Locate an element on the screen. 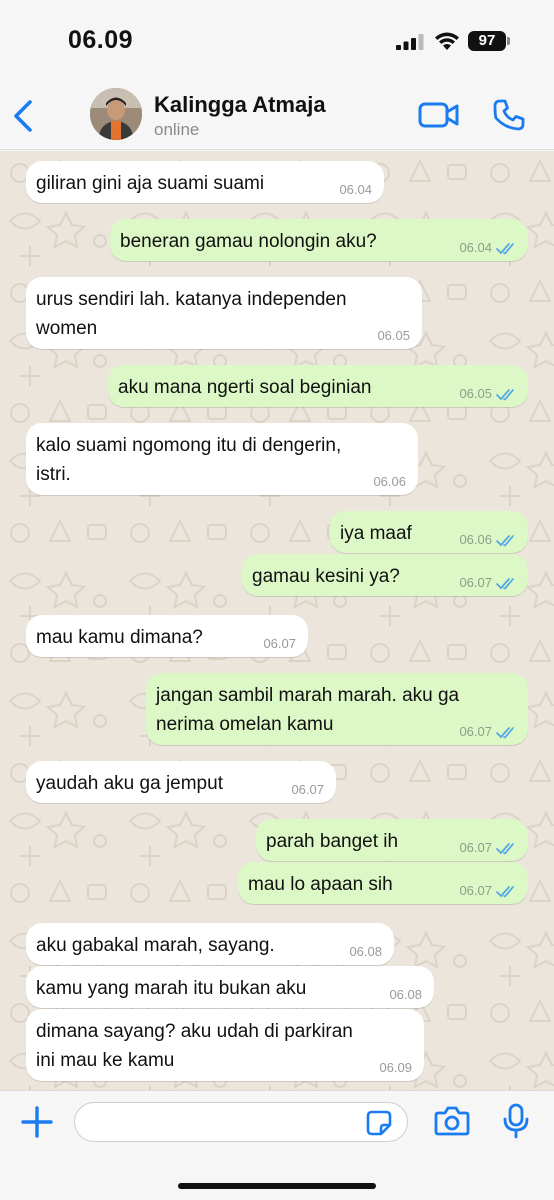 Image resolution: width=554 pixels, height=1200 pixels. message-line: beneran gamau nolongin aku? is located at coordinates (248, 241).